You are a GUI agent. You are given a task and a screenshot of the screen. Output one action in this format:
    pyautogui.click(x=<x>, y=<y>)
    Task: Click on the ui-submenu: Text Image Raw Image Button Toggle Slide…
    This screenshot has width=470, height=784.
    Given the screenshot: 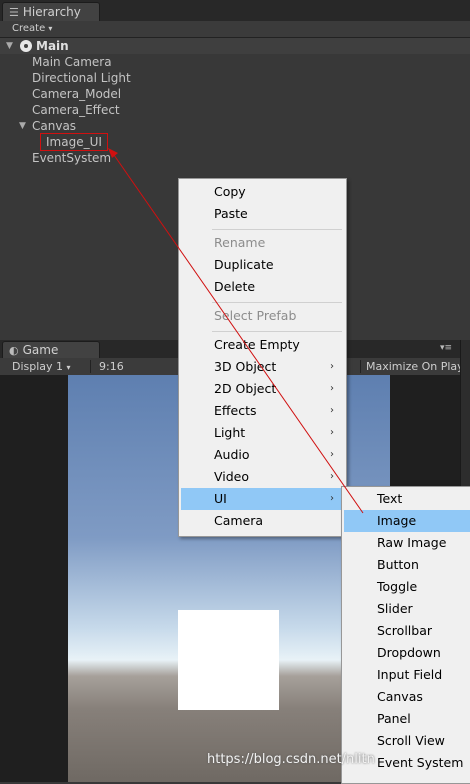 What is the action you would take?
    pyautogui.click(x=405, y=635)
    